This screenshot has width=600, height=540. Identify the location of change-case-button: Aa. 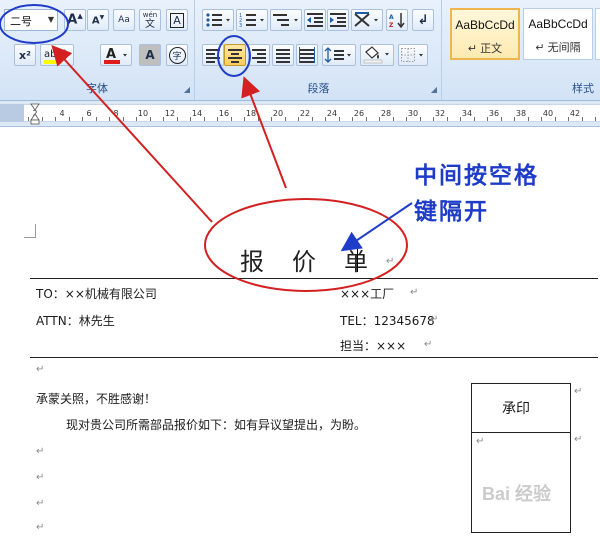
(124, 20).